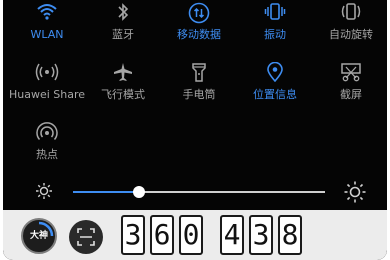 The width and height of the screenshot is (390, 260). Describe the element at coordinates (162, 235) in the screenshot. I see `code-digit: 6` at that location.